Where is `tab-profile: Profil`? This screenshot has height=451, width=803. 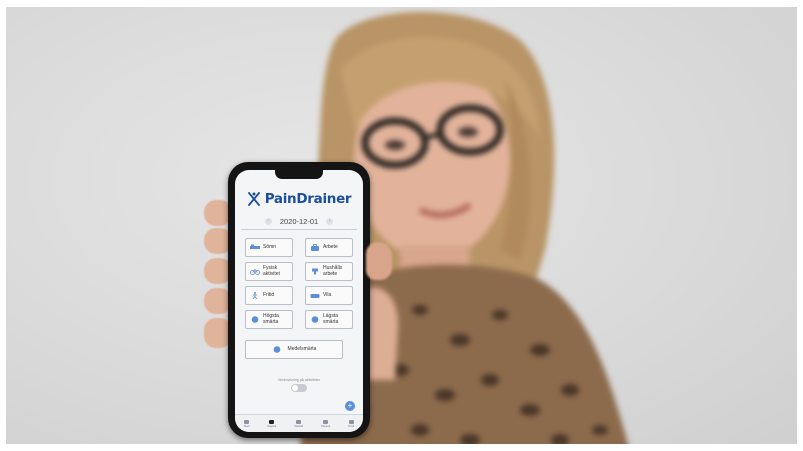 tab-profile: Profil is located at coordinates (351, 424).